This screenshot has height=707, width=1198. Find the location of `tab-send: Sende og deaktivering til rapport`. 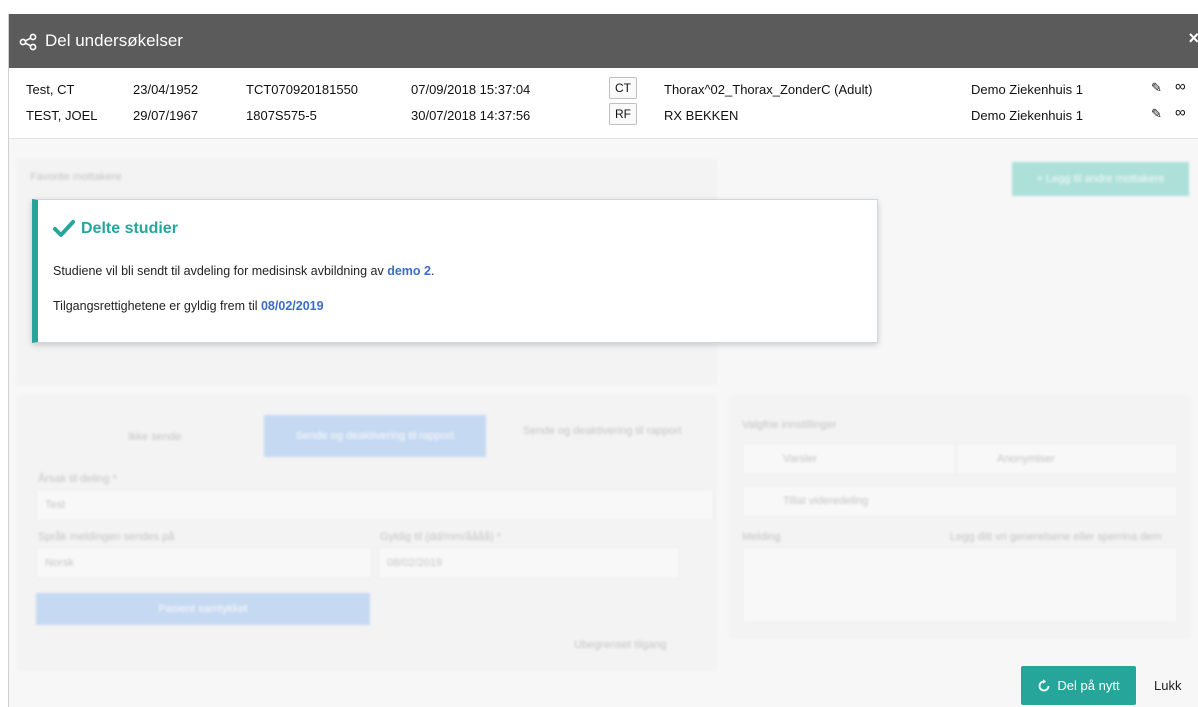

tab-send: Sende og deaktivering til rapport is located at coordinates (375, 436).